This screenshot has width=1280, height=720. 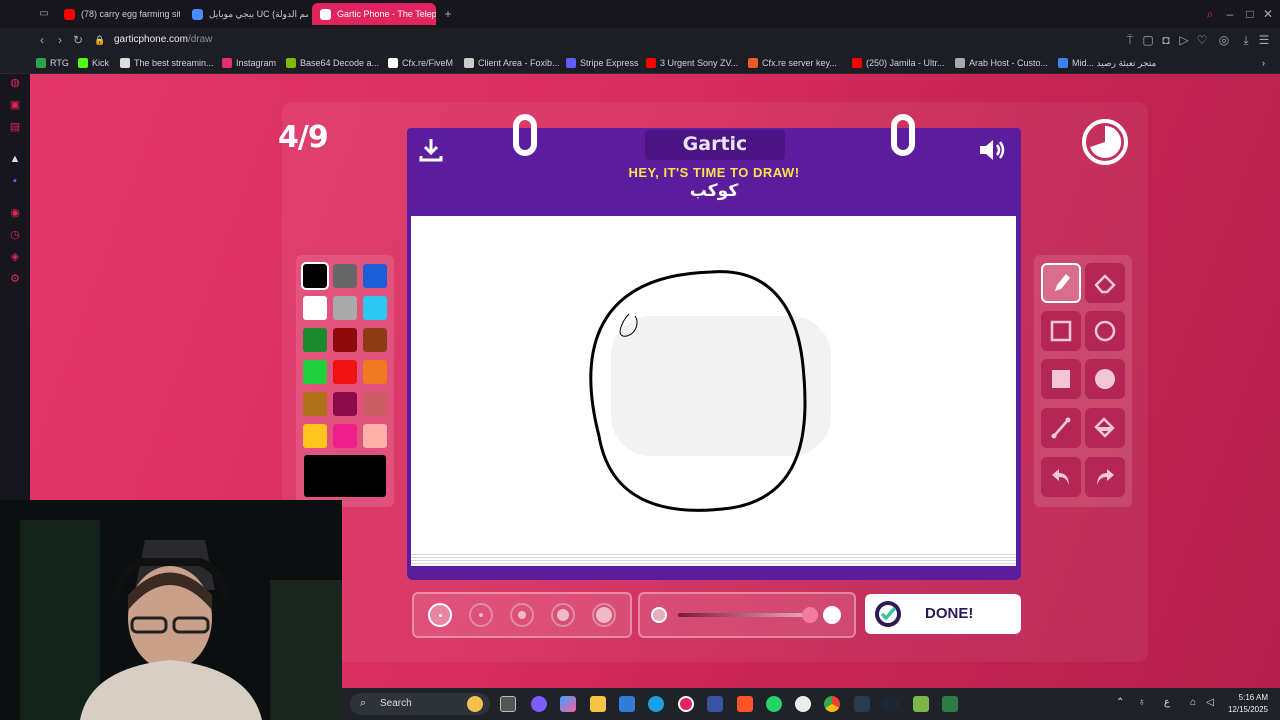 I want to click on search-tabs-icon: ⌕, so click(x=1210, y=14).